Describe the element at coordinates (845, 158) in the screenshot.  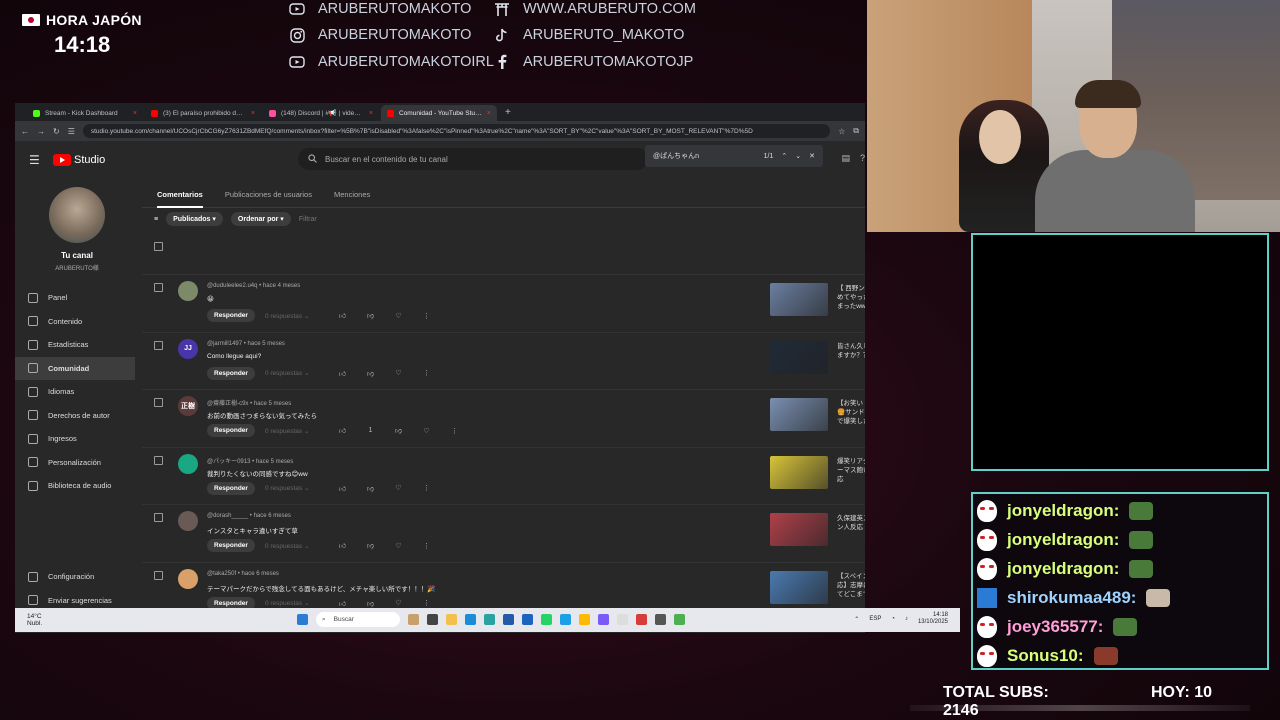
I see `subtitles-icon: ▤` at that location.